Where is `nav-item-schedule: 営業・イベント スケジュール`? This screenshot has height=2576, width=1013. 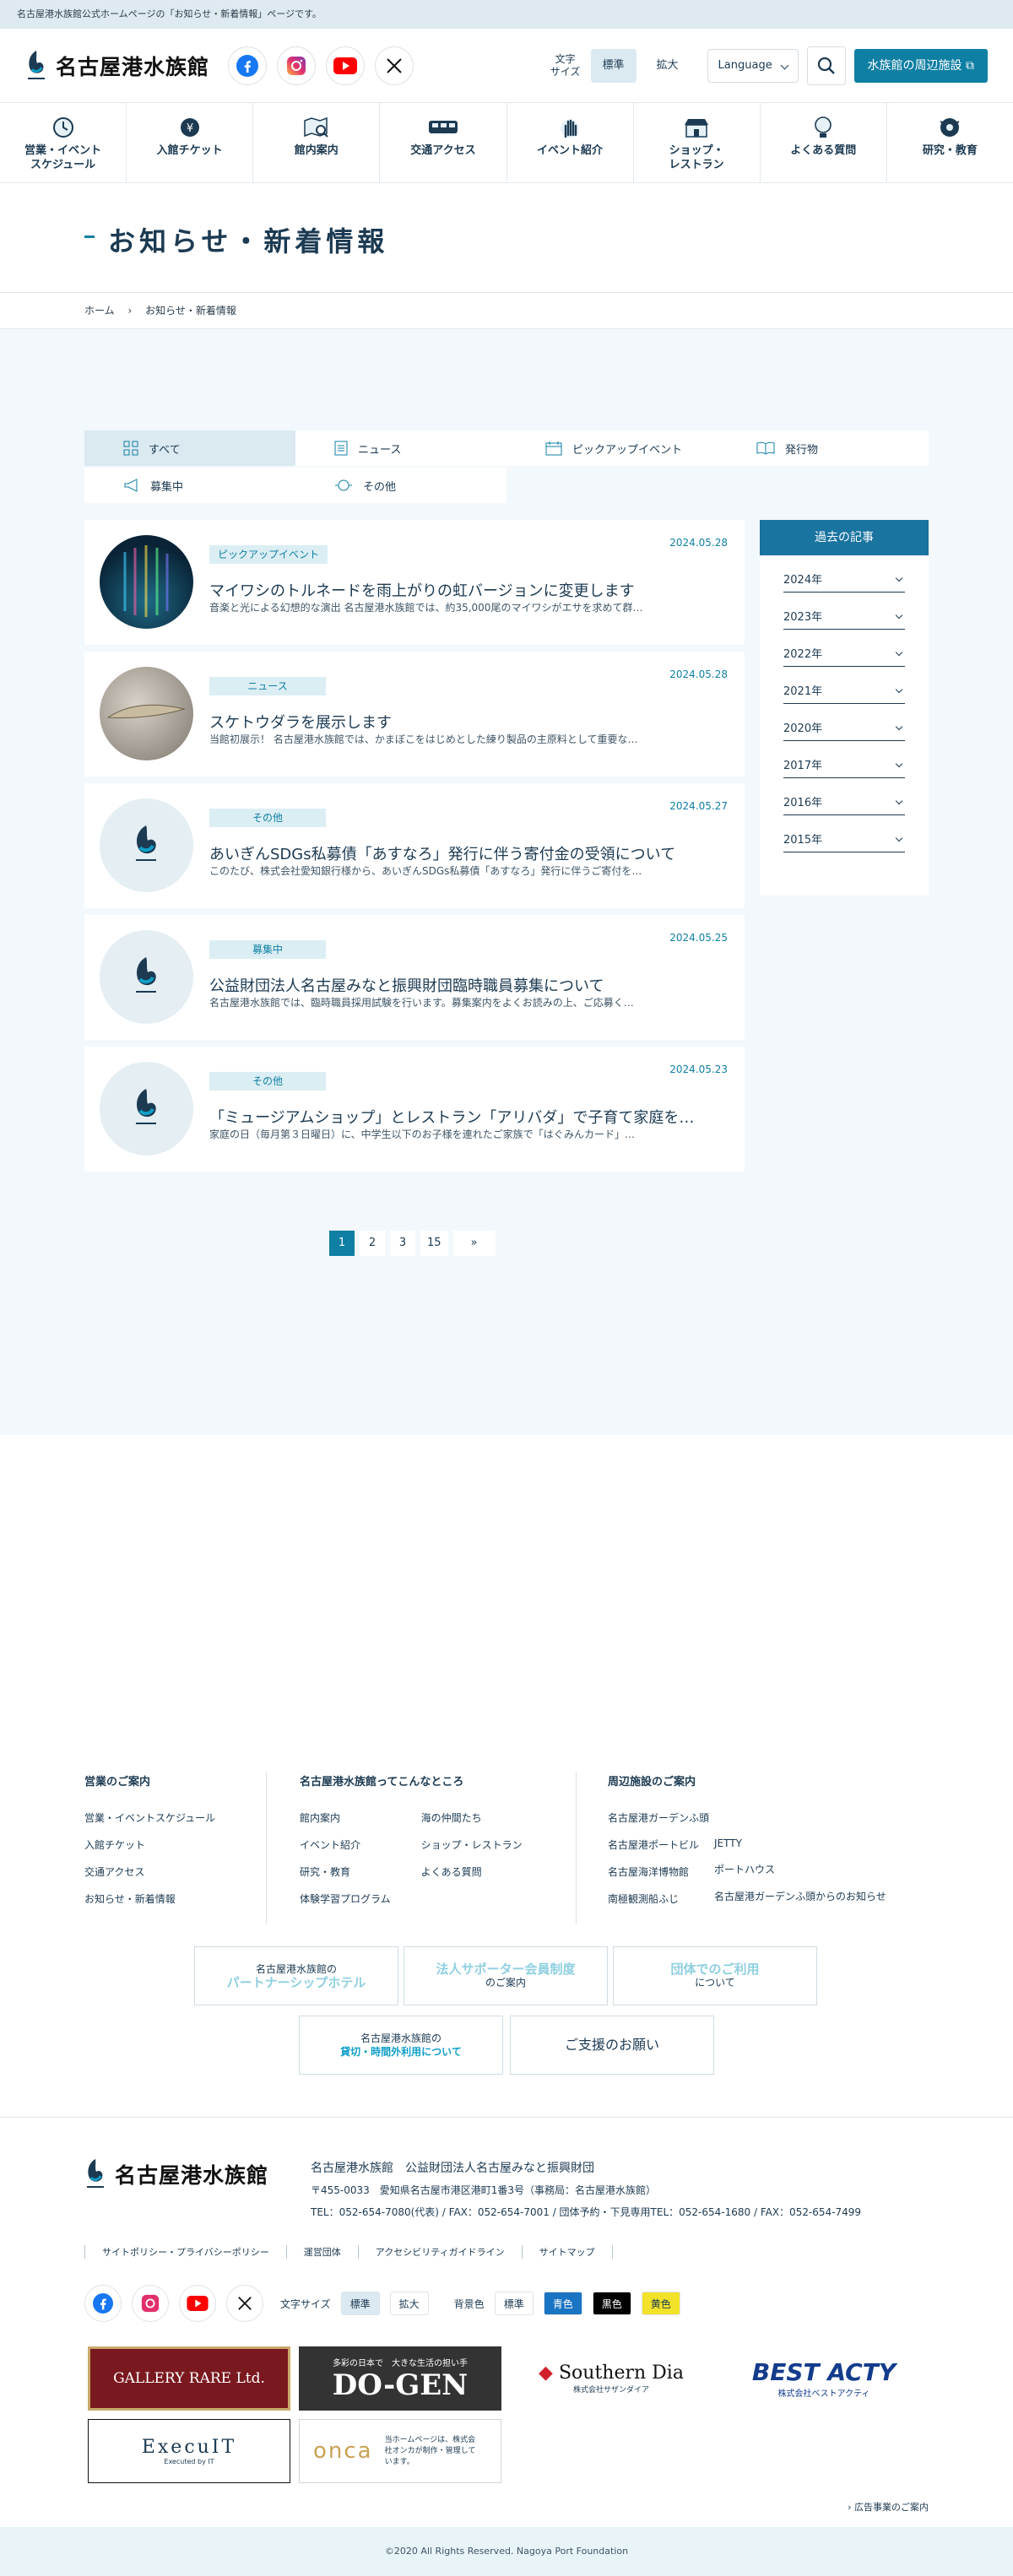 nav-item-schedule: 営業・イベント スケジュール is located at coordinates (63, 142).